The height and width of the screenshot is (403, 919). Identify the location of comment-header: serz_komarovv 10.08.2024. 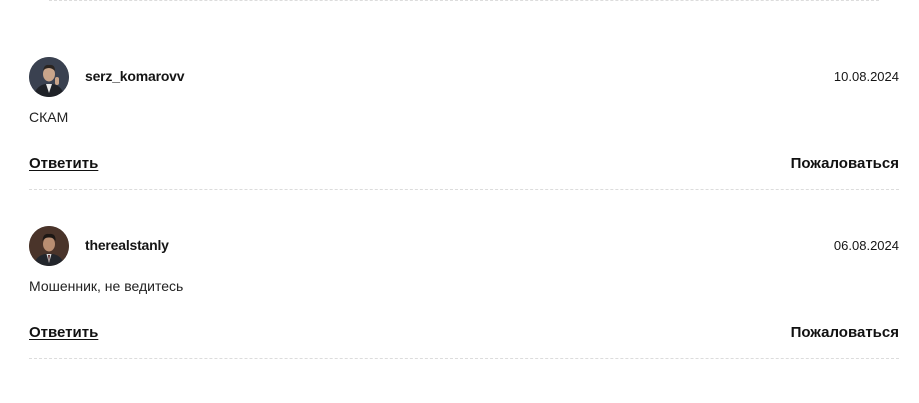
(464, 77).